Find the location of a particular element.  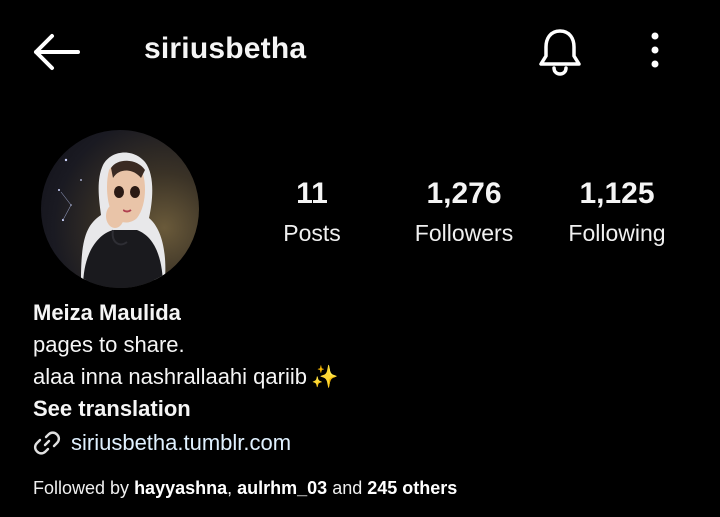

see-translation-button: See translation is located at coordinates (112, 409).